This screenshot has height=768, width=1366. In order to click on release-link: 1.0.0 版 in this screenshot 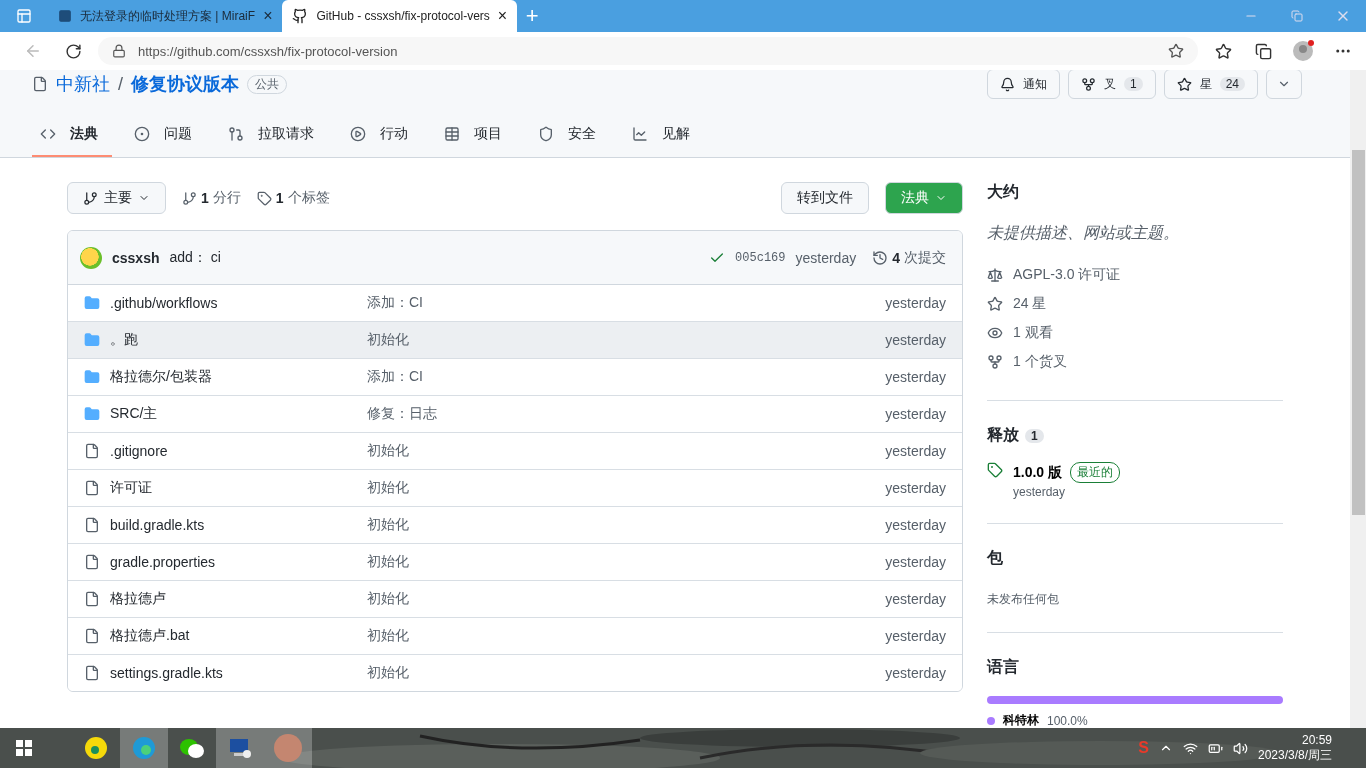, I will do `click(1038, 472)`.